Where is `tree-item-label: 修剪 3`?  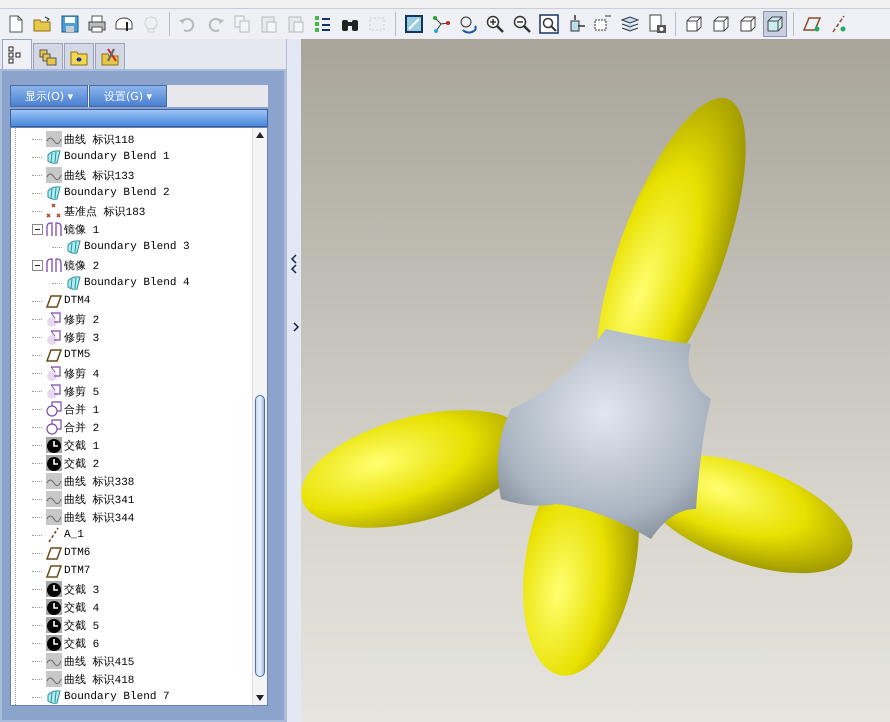
tree-item-label: 修剪 3 is located at coordinates (82, 337).